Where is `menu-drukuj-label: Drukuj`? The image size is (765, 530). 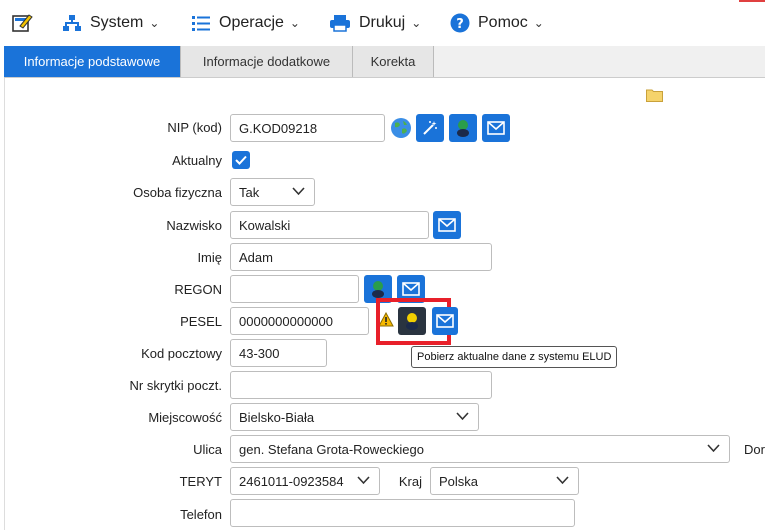 menu-drukuj-label: Drukuj is located at coordinates (382, 22).